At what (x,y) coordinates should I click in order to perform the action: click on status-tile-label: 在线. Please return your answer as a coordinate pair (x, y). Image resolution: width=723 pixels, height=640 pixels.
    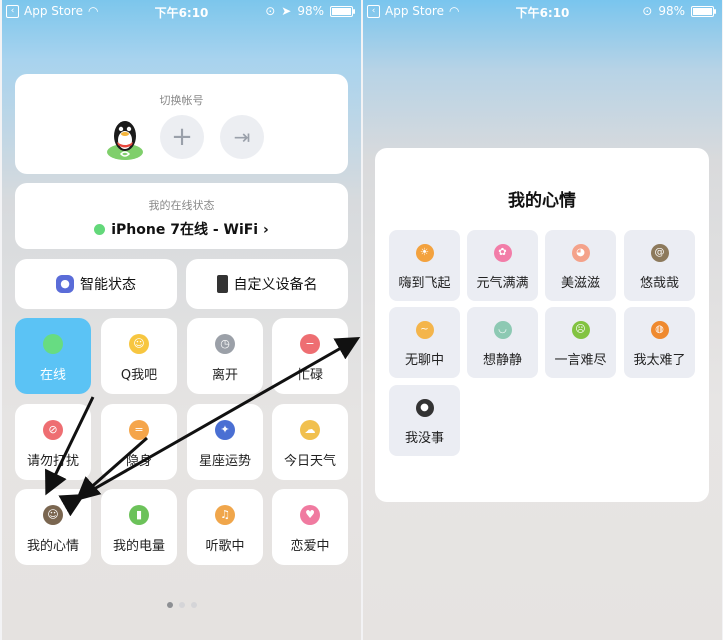
    Looking at the image, I should click on (52, 375).